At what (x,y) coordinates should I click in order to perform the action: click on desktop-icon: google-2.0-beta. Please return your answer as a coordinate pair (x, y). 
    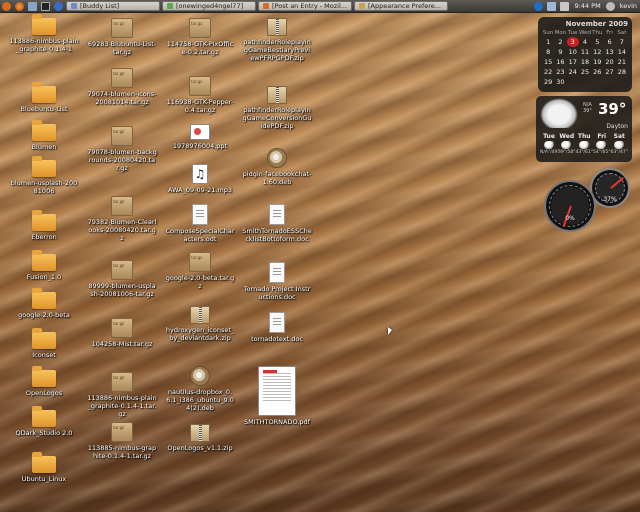
    Looking at the image, I should click on (44, 303).